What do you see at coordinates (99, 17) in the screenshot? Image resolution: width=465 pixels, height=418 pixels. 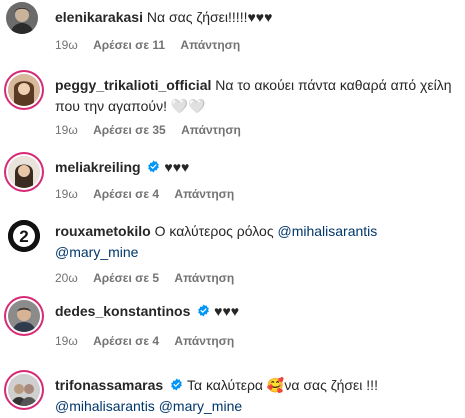 I see `username: elenikarakasi` at bounding box center [99, 17].